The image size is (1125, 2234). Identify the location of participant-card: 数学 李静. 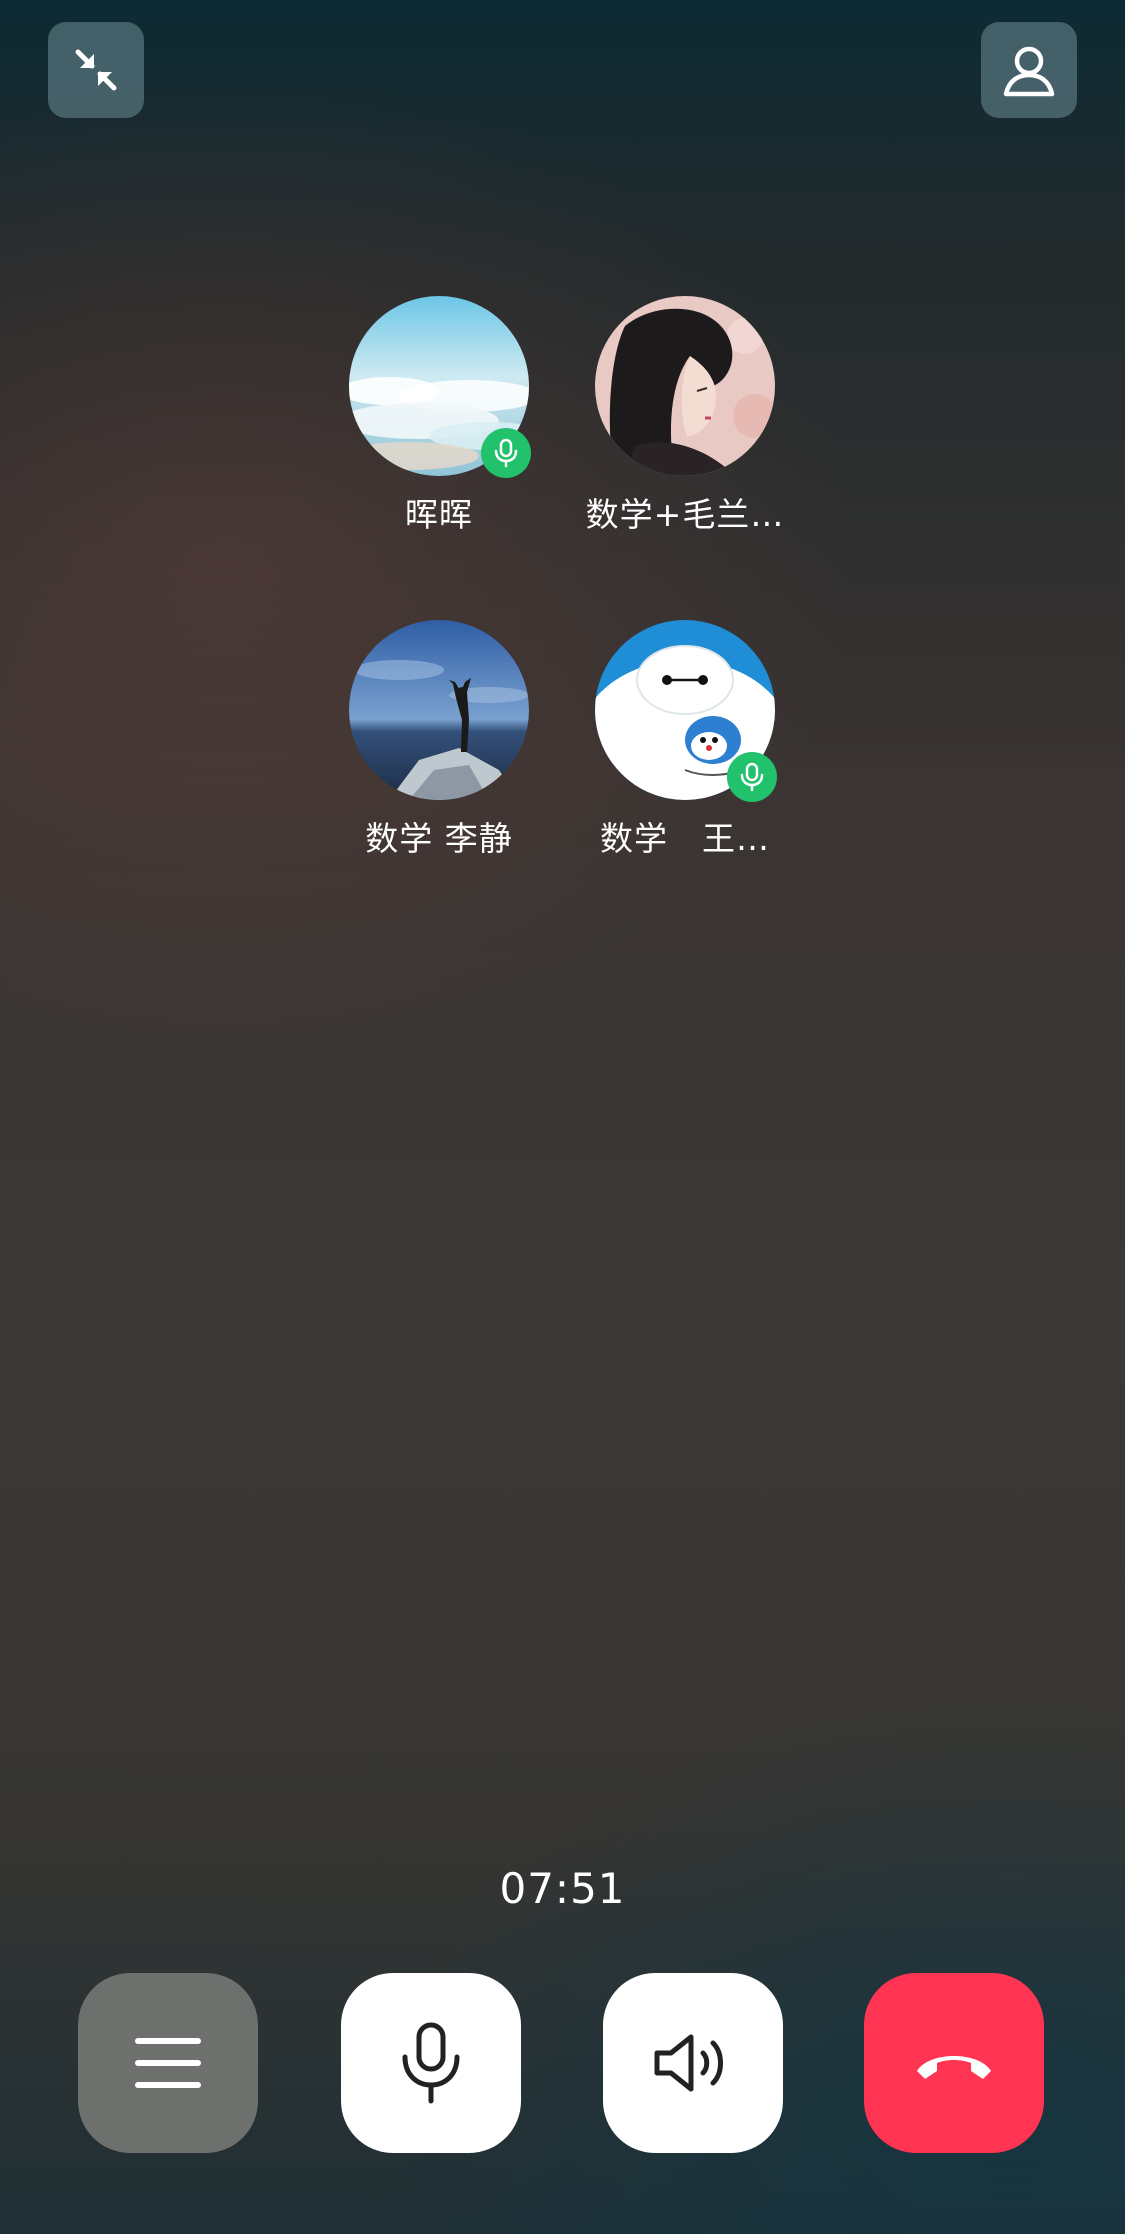
(439, 740).